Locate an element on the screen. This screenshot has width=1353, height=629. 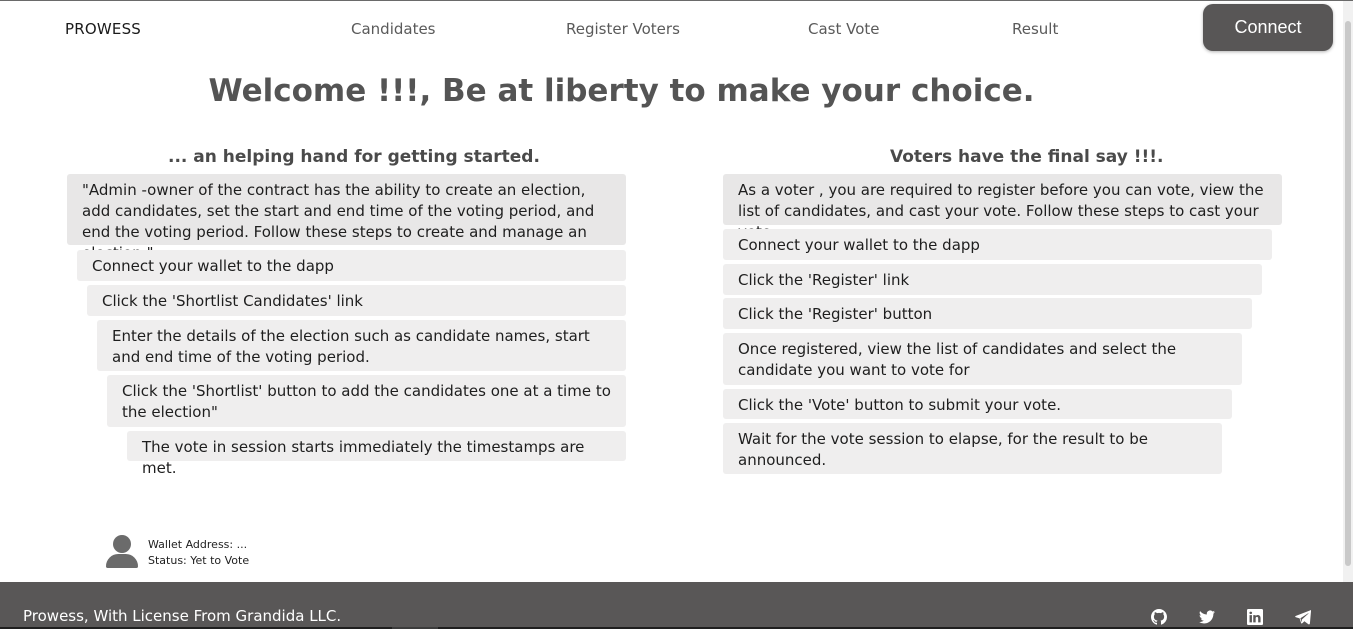
voter-section-title: Voters have the final say !!!. is located at coordinates (1027, 157).